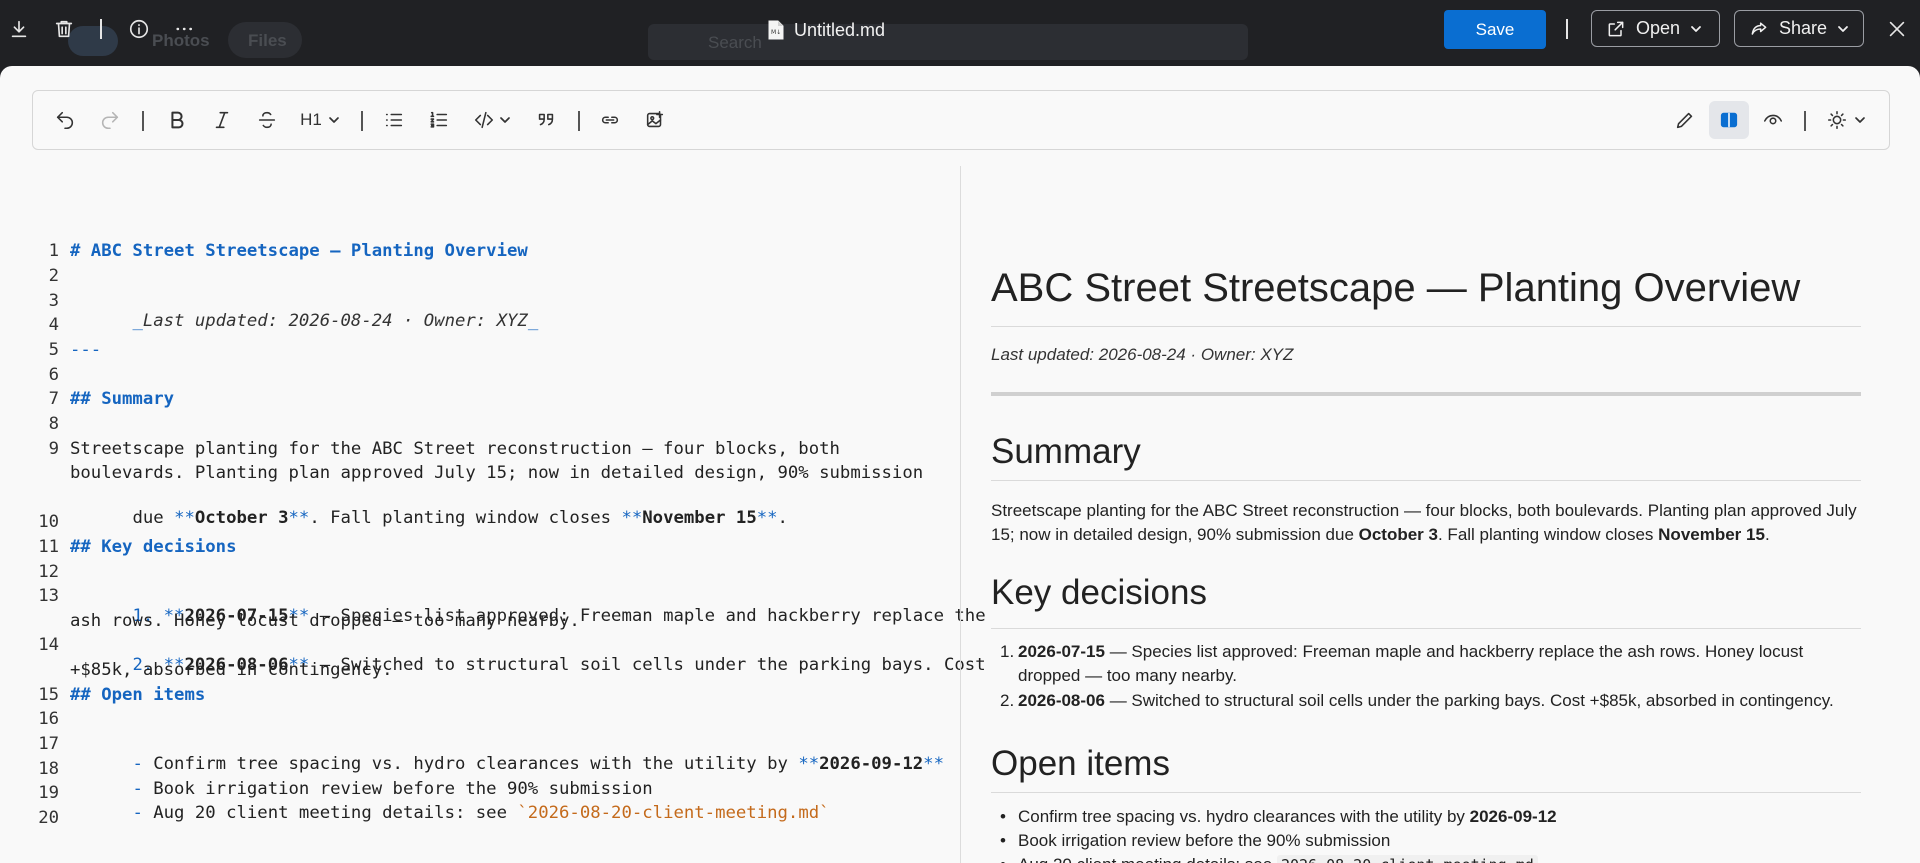 Image resolution: width=1920 pixels, height=863 pixels. I want to click on preview-meta: Last updated: 2026-08-24 · Owner: XYZ, so click(1142, 354).